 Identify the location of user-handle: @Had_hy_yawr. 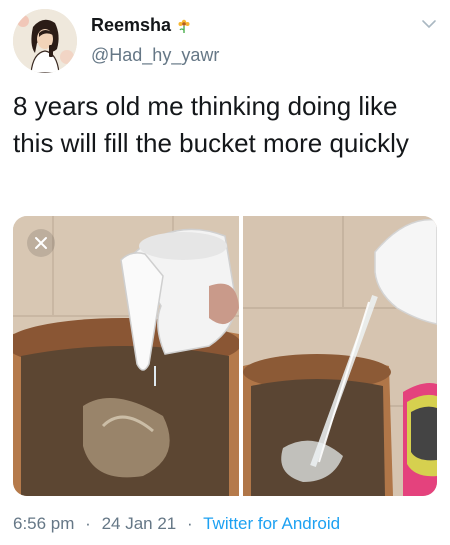
(155, 55).